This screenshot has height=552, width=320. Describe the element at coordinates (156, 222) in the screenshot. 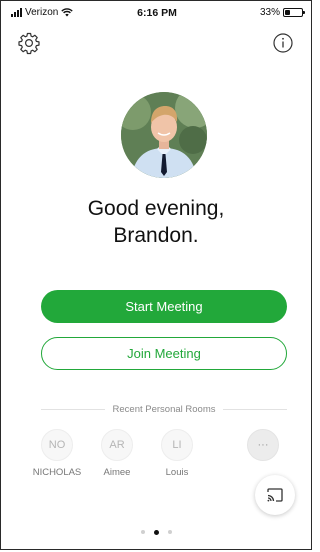

I see `greeting: Good evening, Brandon.` at that location.